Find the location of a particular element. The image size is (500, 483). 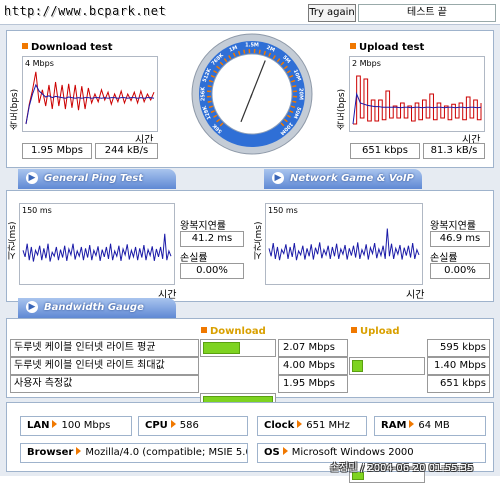

bw-download-value: 2.07 Mbps is located at coordinates (313, 348).